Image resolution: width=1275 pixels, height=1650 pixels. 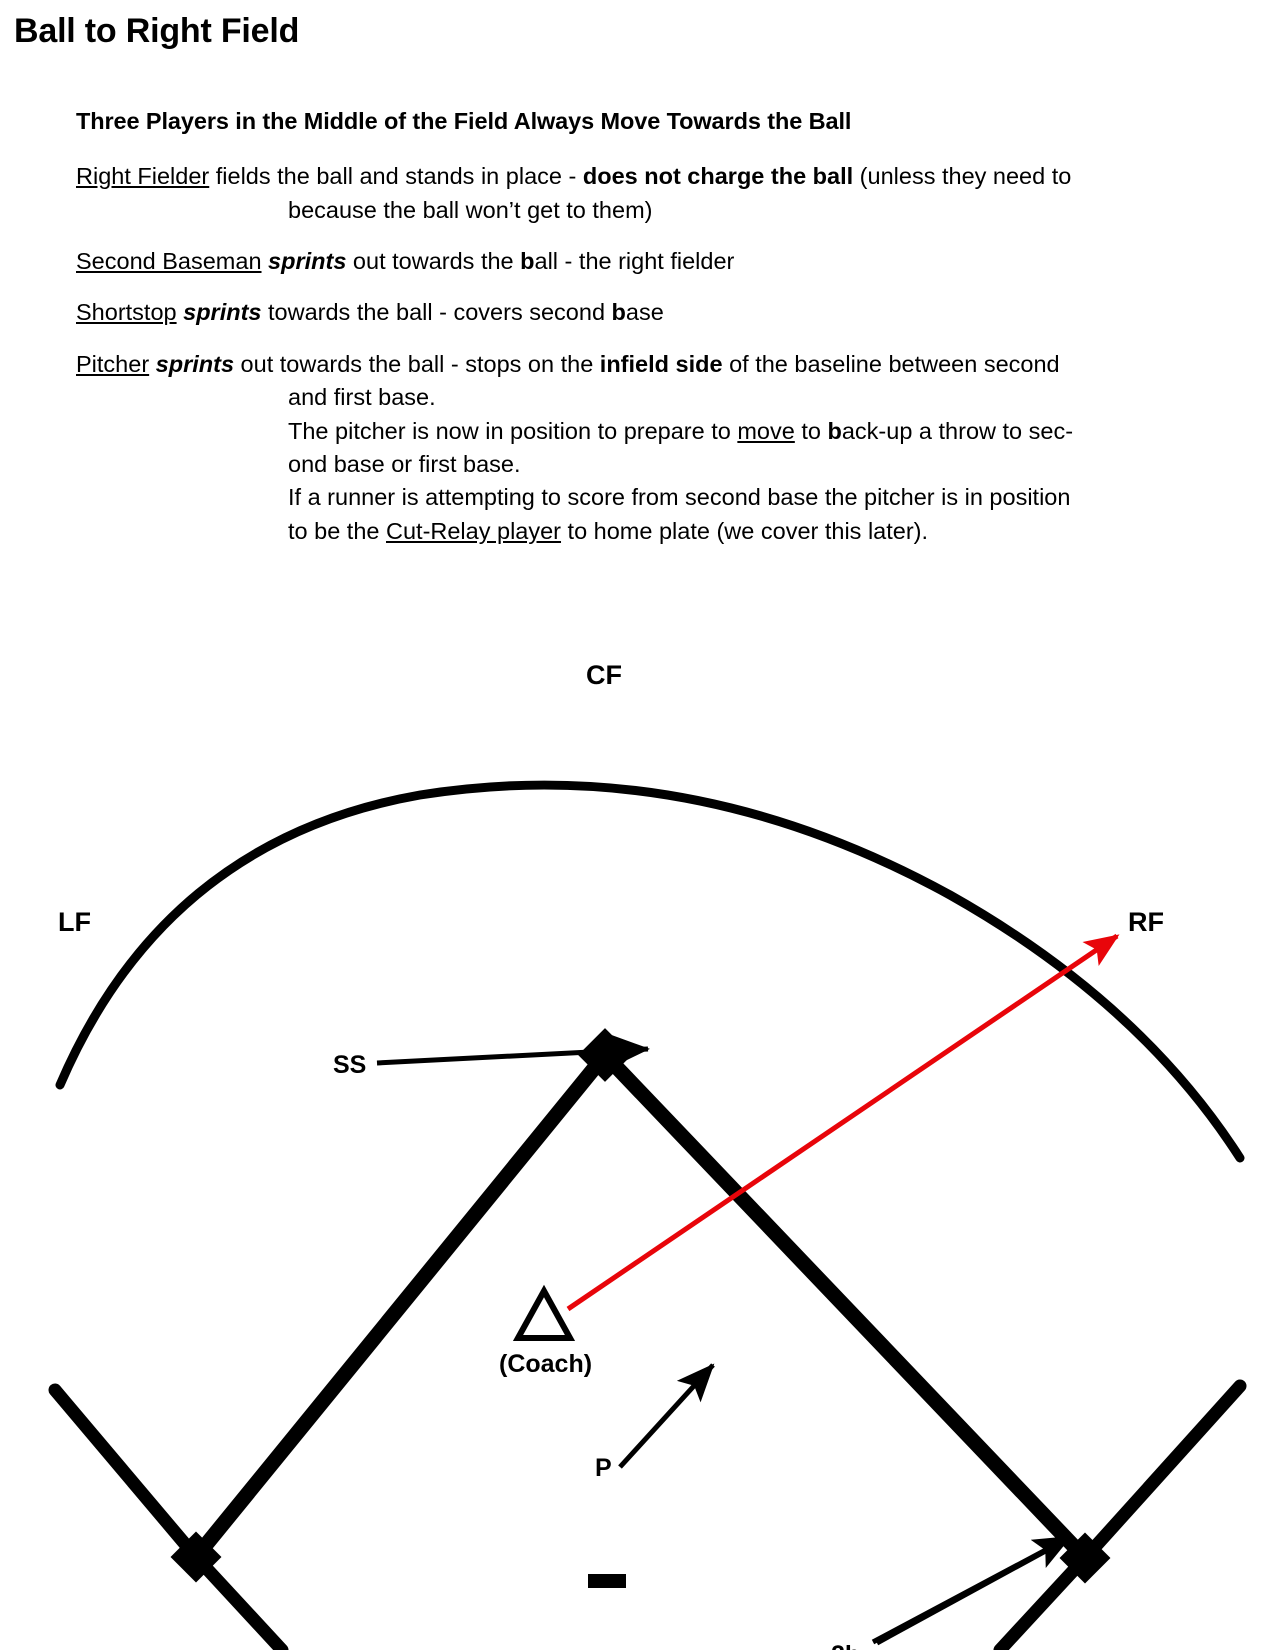 What do you see at coordinates (957, 430) in the screenshot?
I see `p-line3-c: ack-up a throw to sec-` at bounding box center [957, 430].